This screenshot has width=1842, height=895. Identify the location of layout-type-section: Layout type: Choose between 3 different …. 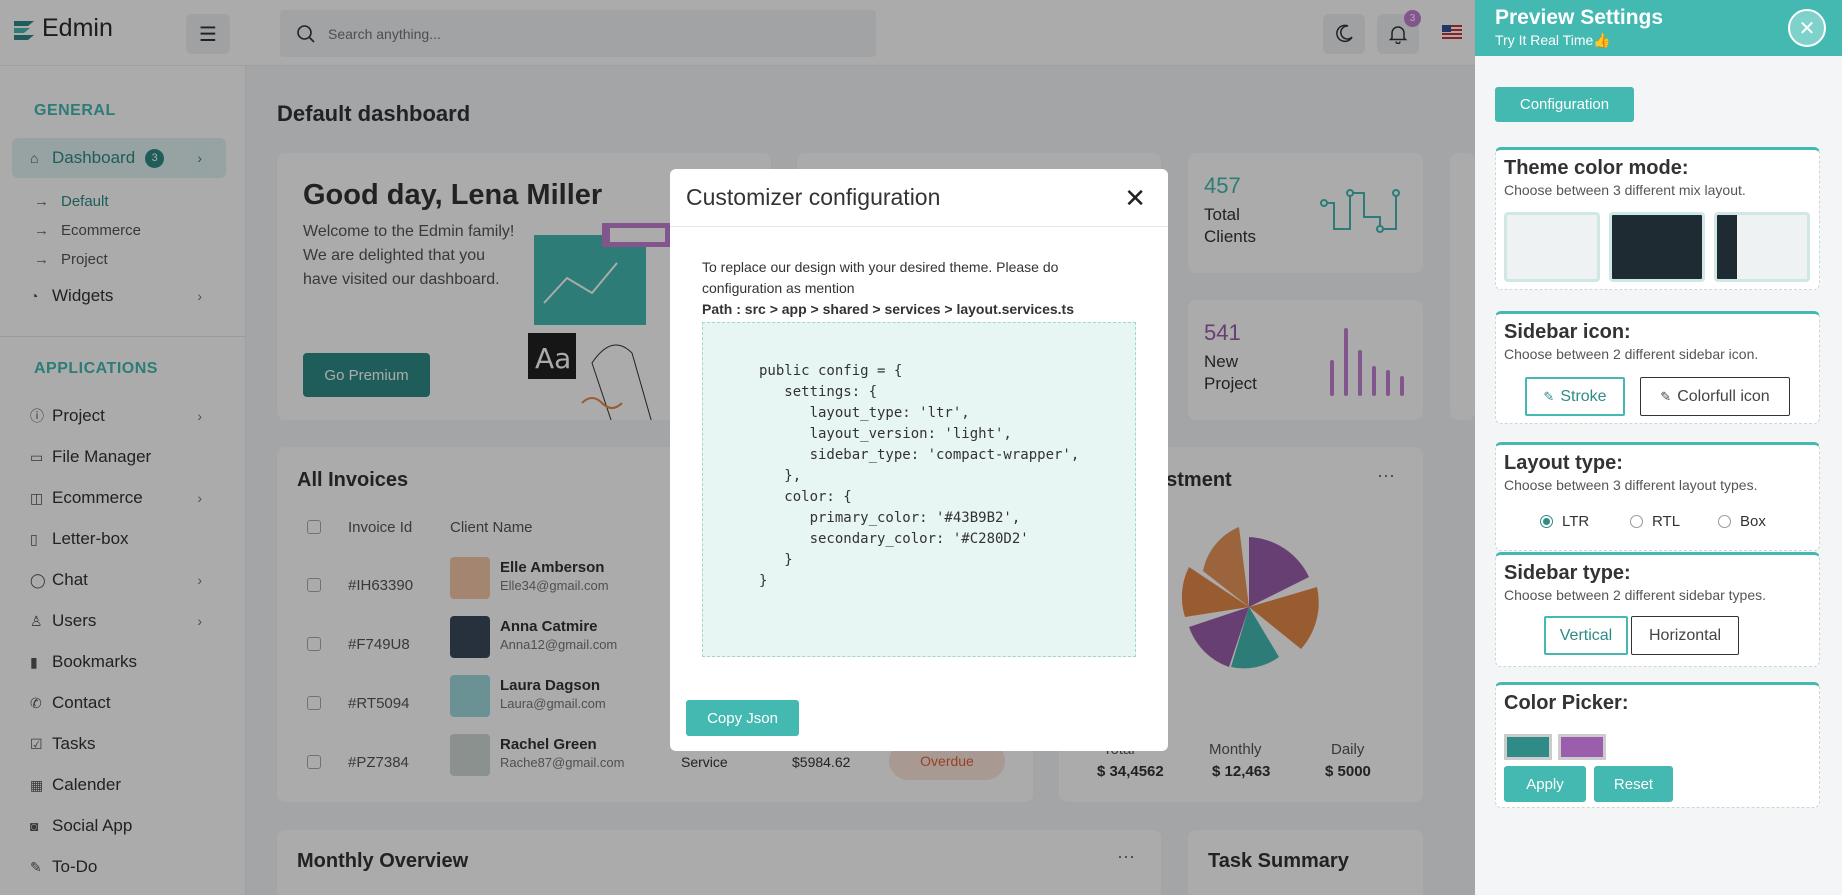
(1657, 496).